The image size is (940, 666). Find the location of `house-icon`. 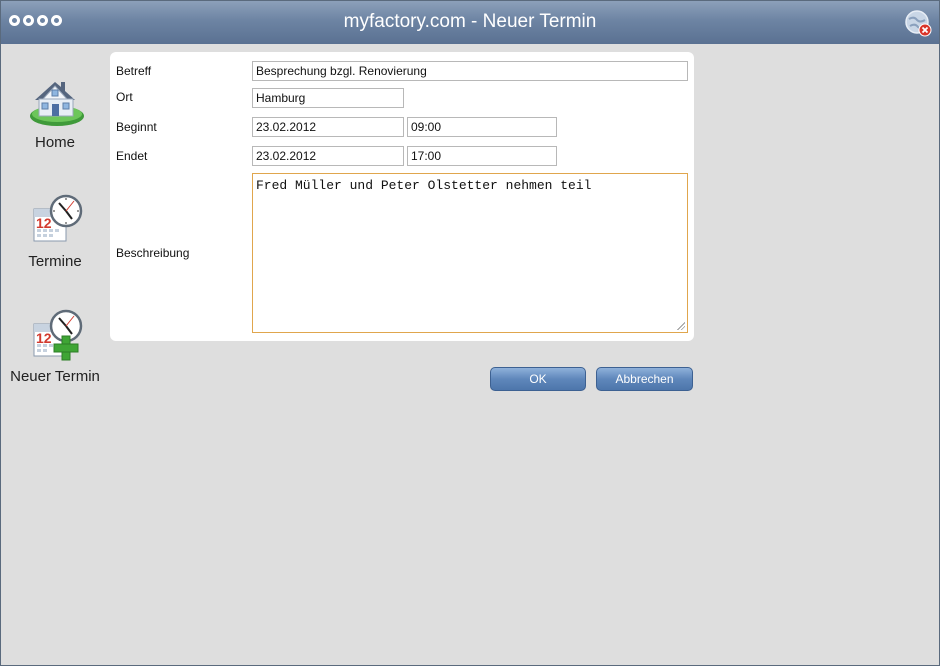

house-icon is located at coordinates (57, 104).